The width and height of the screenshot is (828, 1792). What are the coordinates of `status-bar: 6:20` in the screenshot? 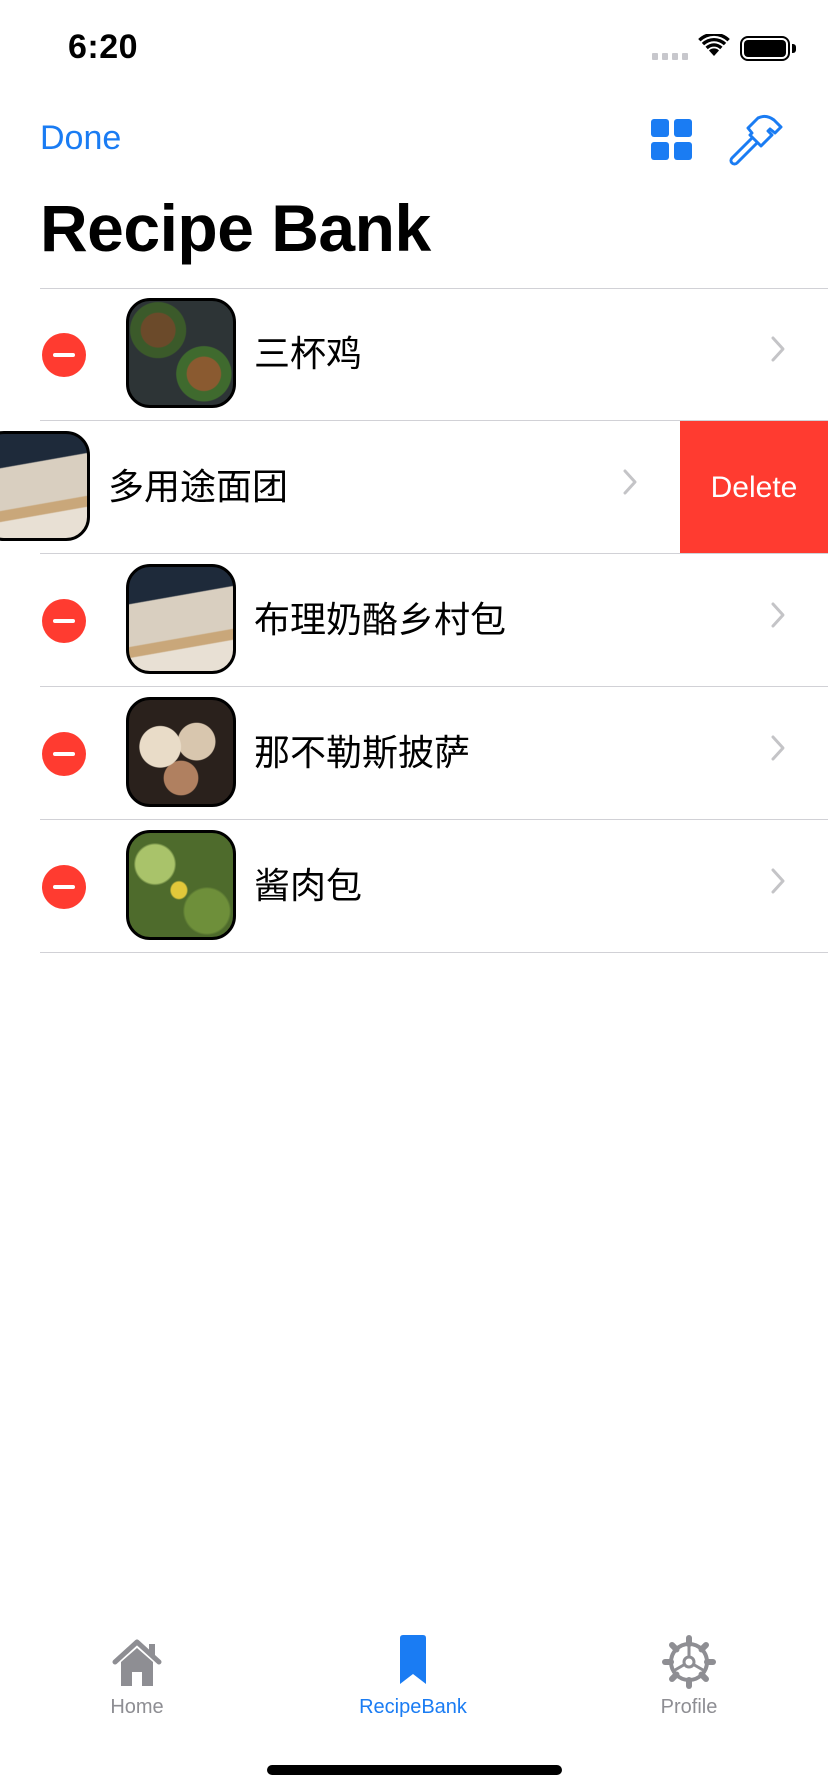 It's located at (414, 50).